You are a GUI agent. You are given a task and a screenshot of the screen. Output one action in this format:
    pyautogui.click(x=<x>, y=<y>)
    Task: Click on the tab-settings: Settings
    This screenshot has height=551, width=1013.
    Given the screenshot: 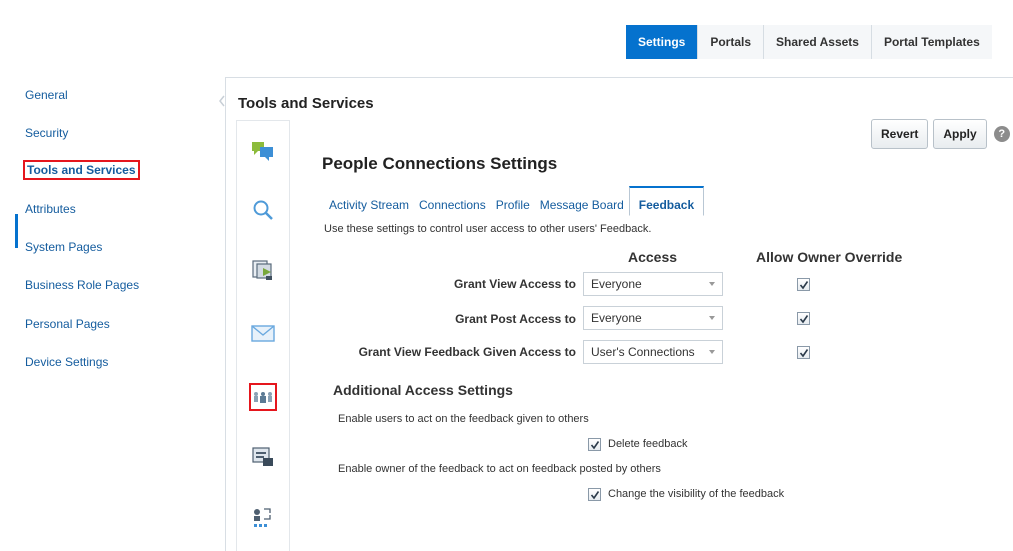 What is the action you would take?
    pyautogui.click(x=662, y=42)
    